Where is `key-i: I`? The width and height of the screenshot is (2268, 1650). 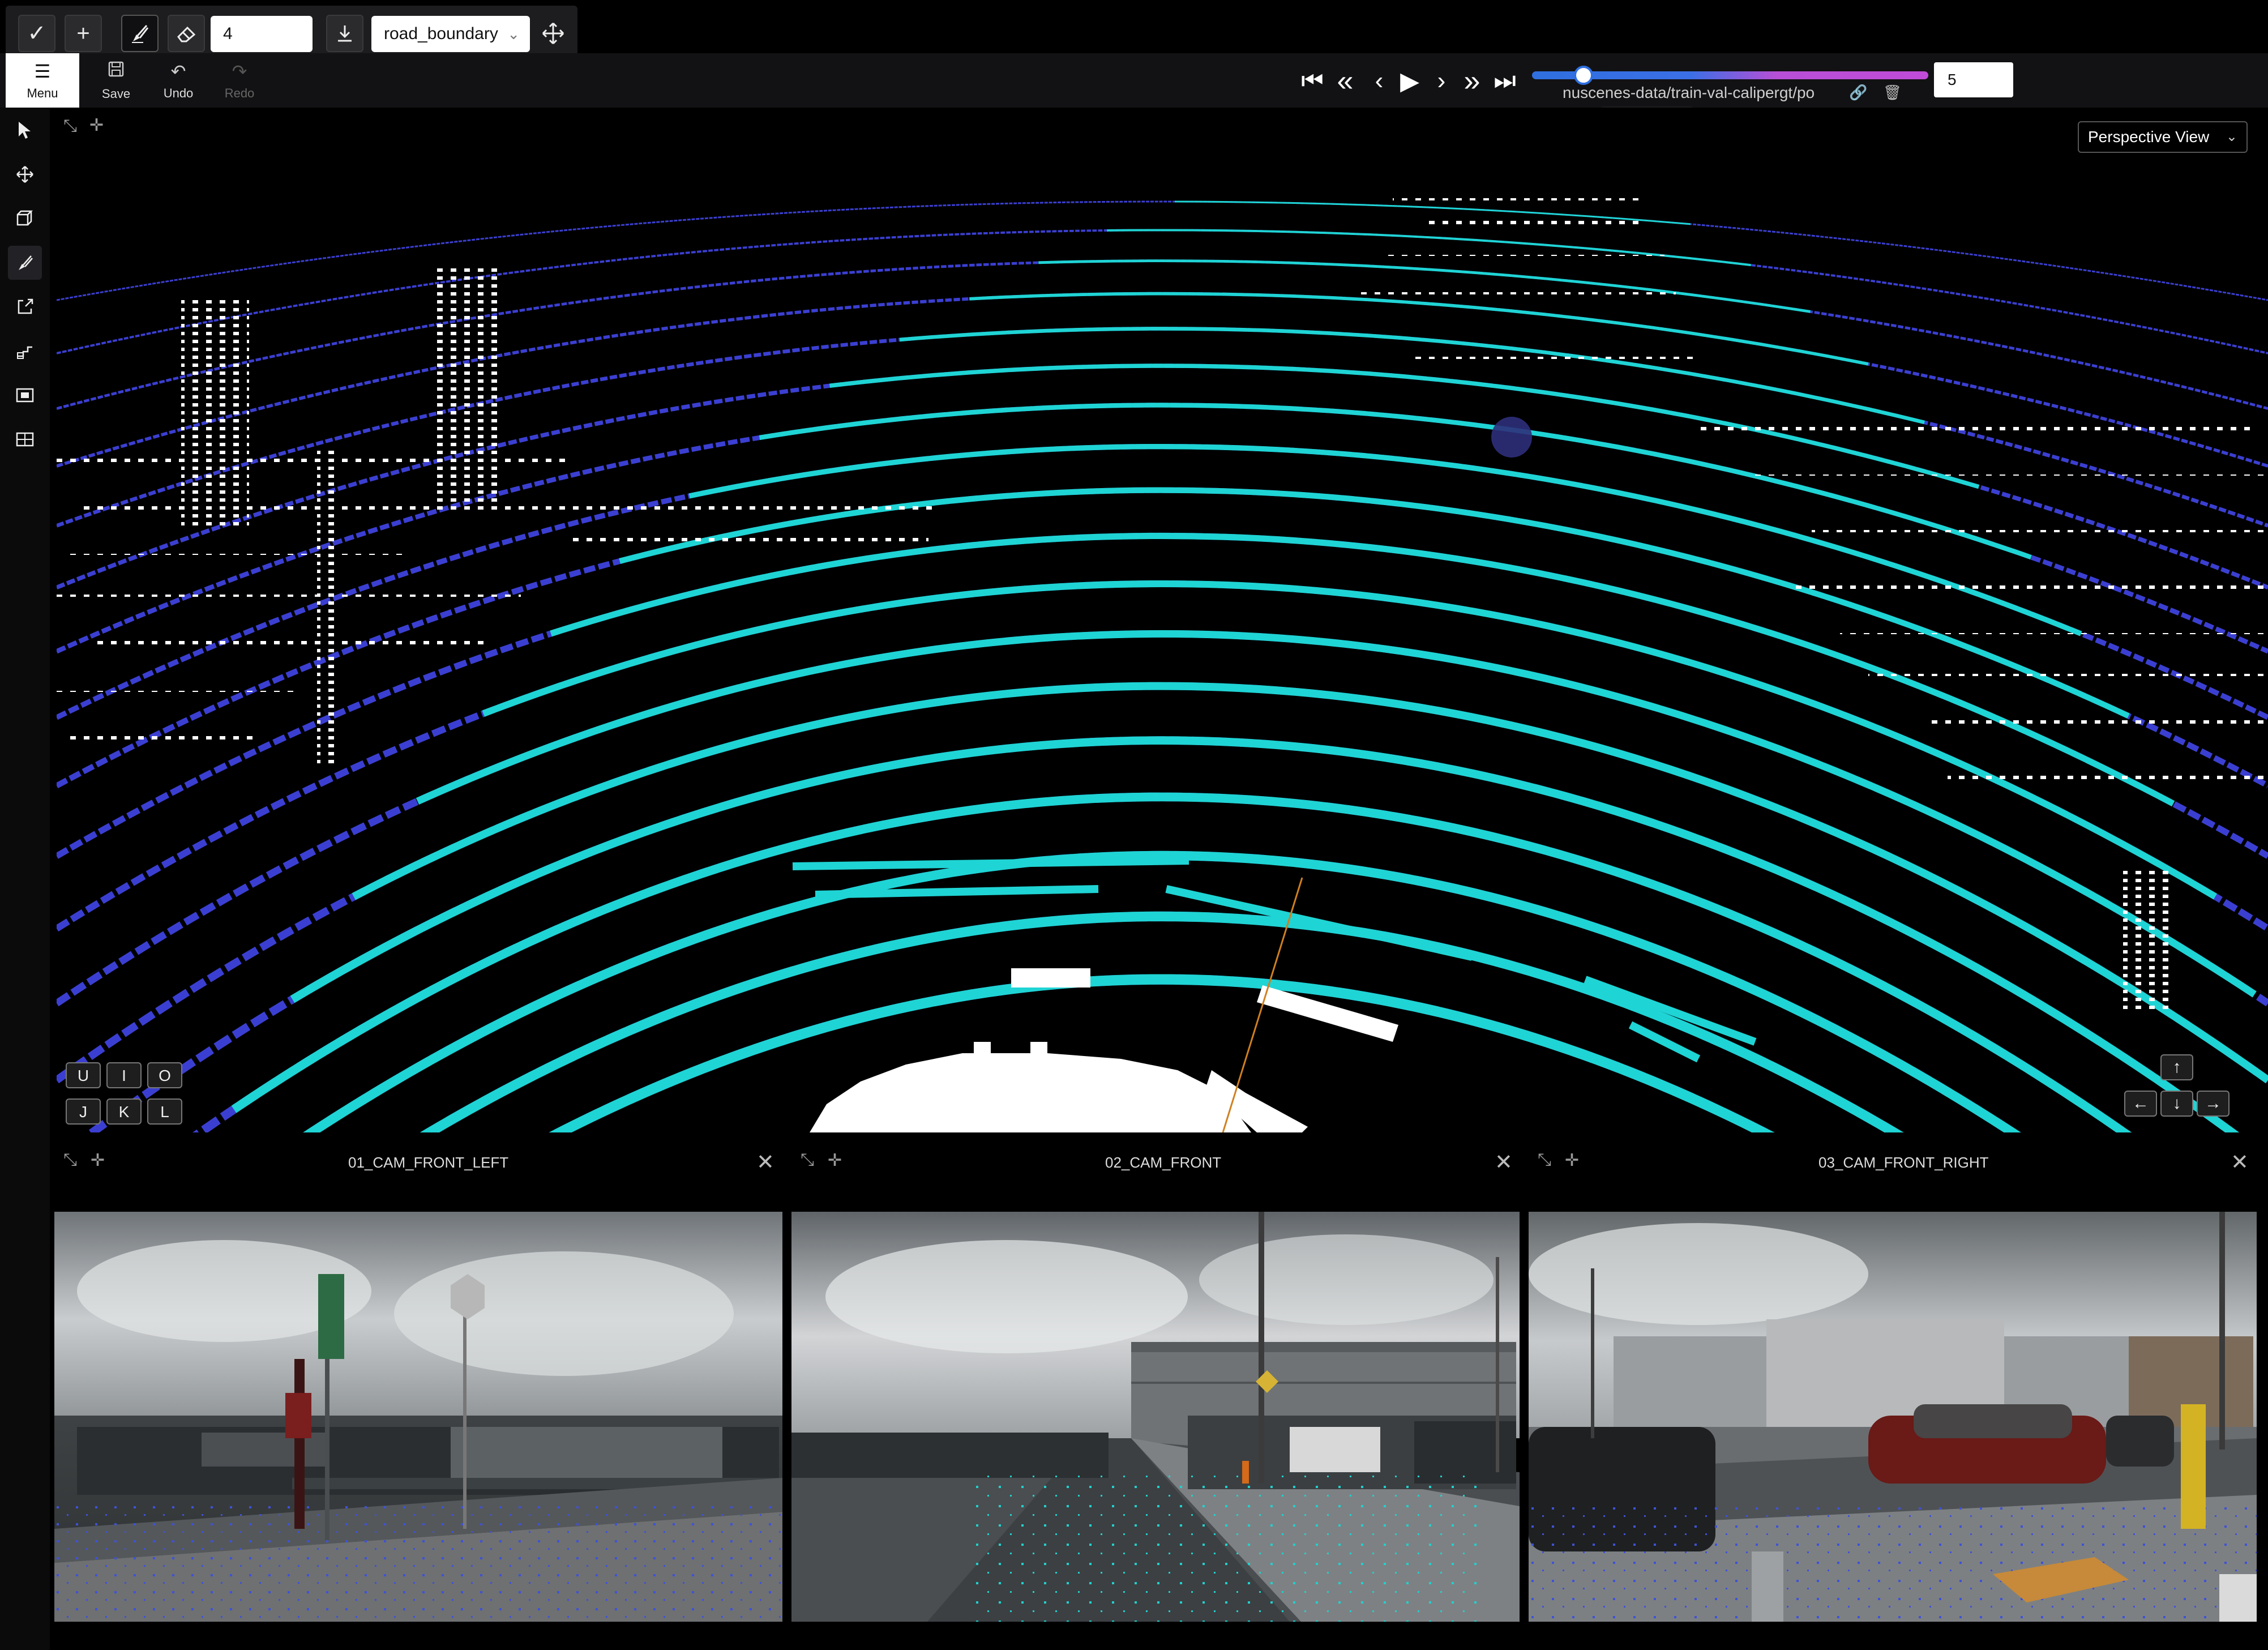 key-i: I is located at coordinates (124, 1075).